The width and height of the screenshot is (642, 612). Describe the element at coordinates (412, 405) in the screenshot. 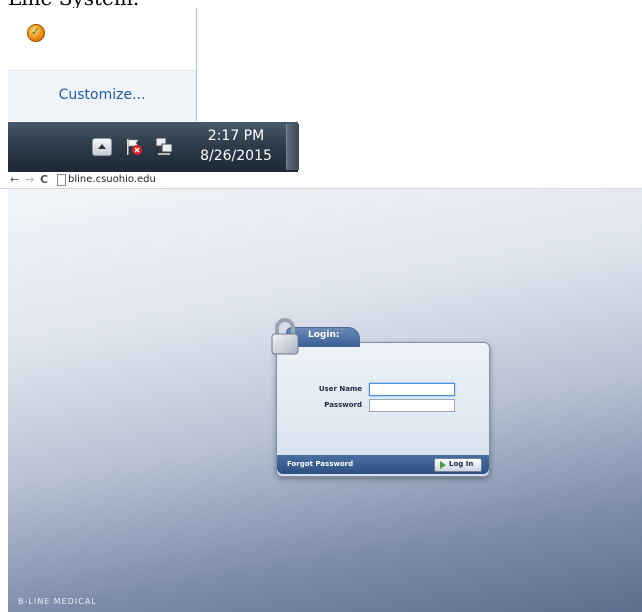

I see `password-input` at that location.